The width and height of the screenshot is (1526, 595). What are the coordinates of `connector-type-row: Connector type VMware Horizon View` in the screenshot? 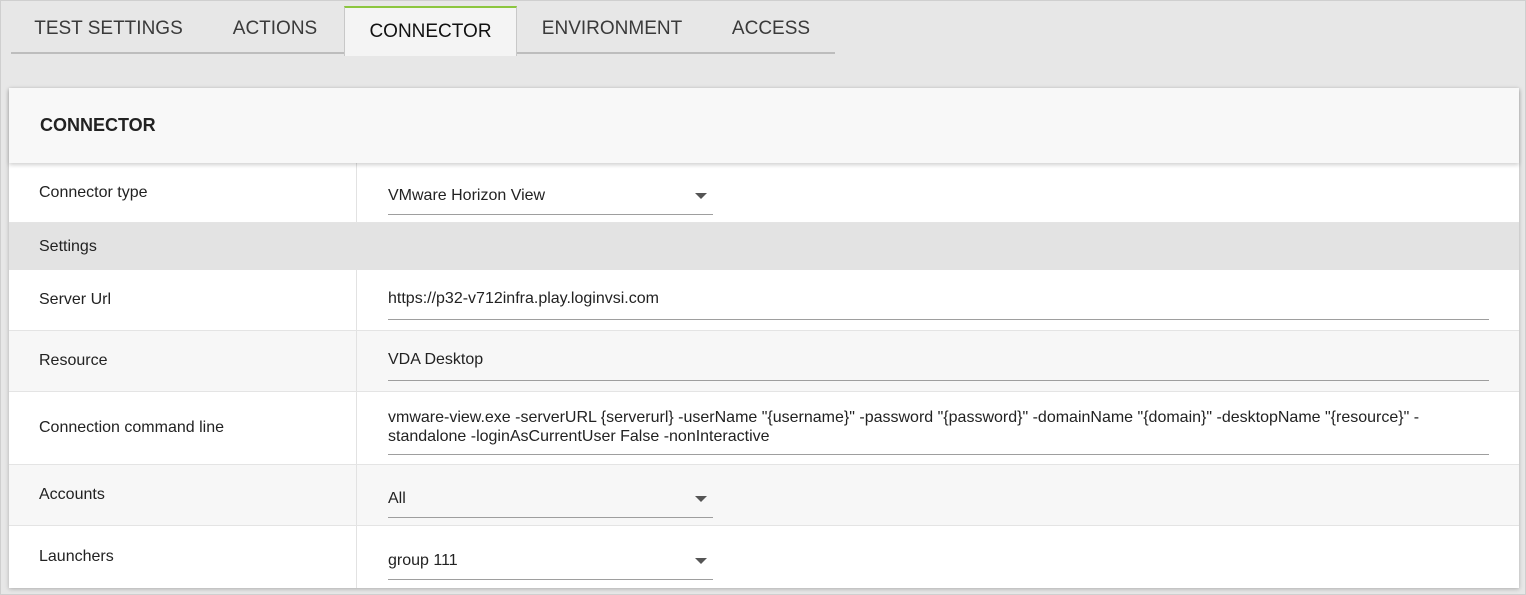 It's located at (764, 193).